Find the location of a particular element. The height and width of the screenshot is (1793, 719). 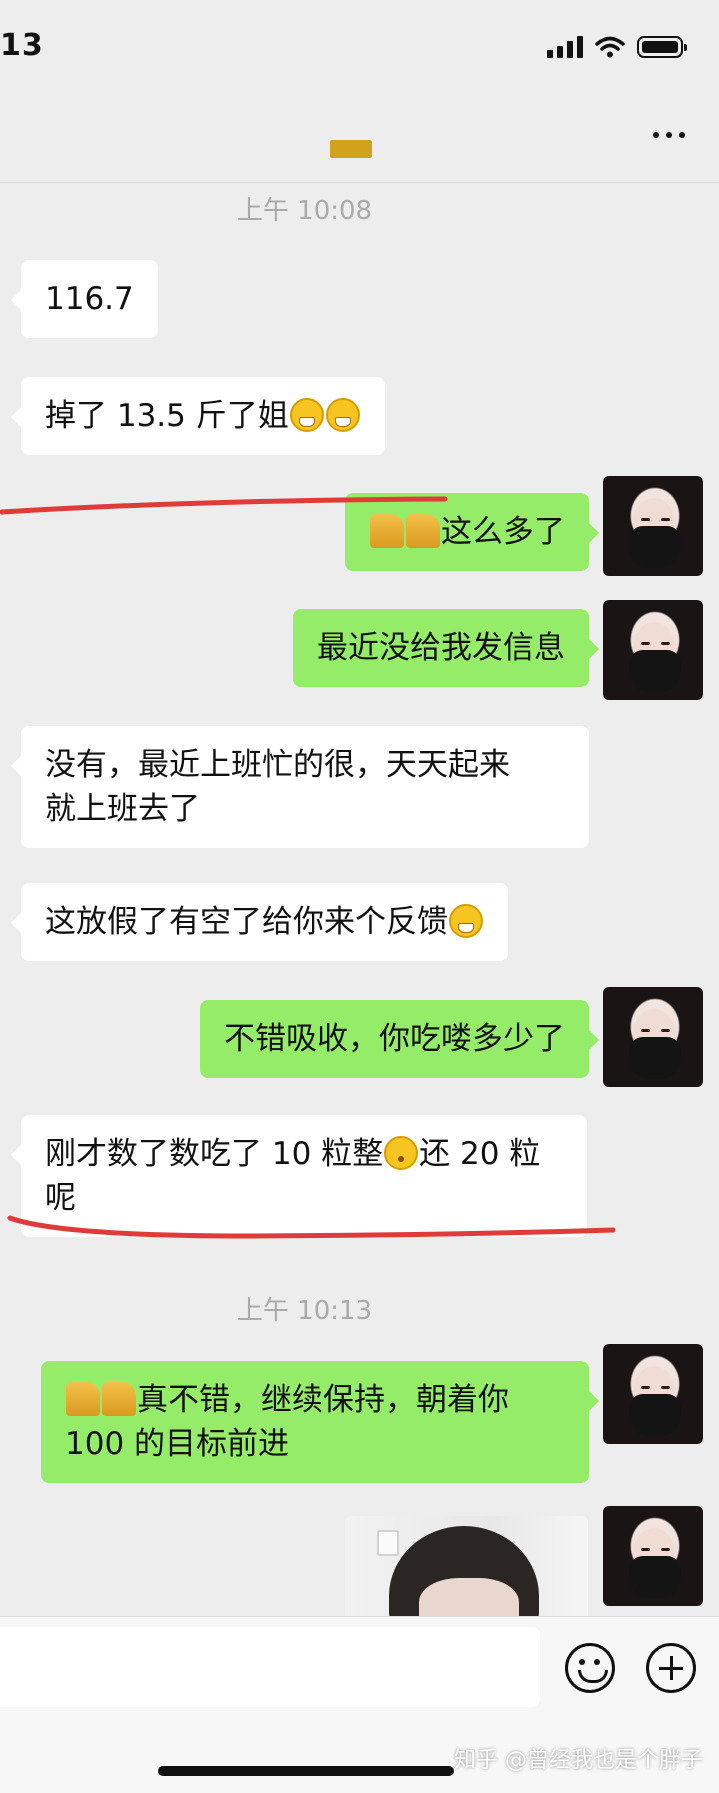

home-indicator is located at coordinates (306, 1771).